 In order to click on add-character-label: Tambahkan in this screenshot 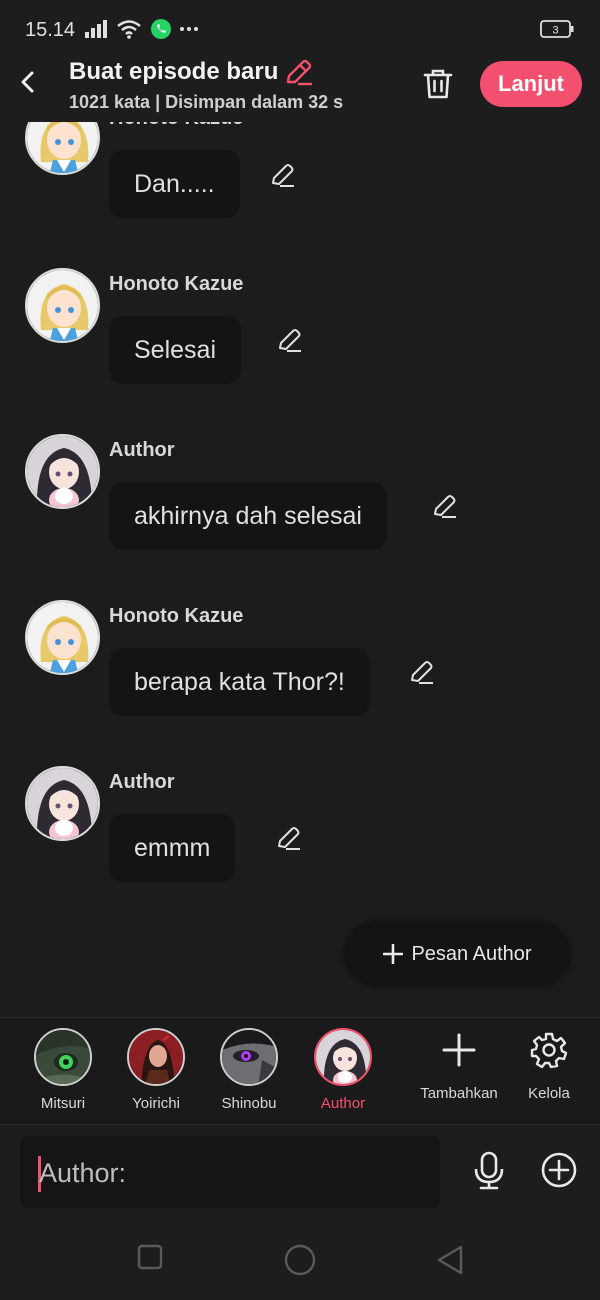, I will do `click(459, 1093)`.